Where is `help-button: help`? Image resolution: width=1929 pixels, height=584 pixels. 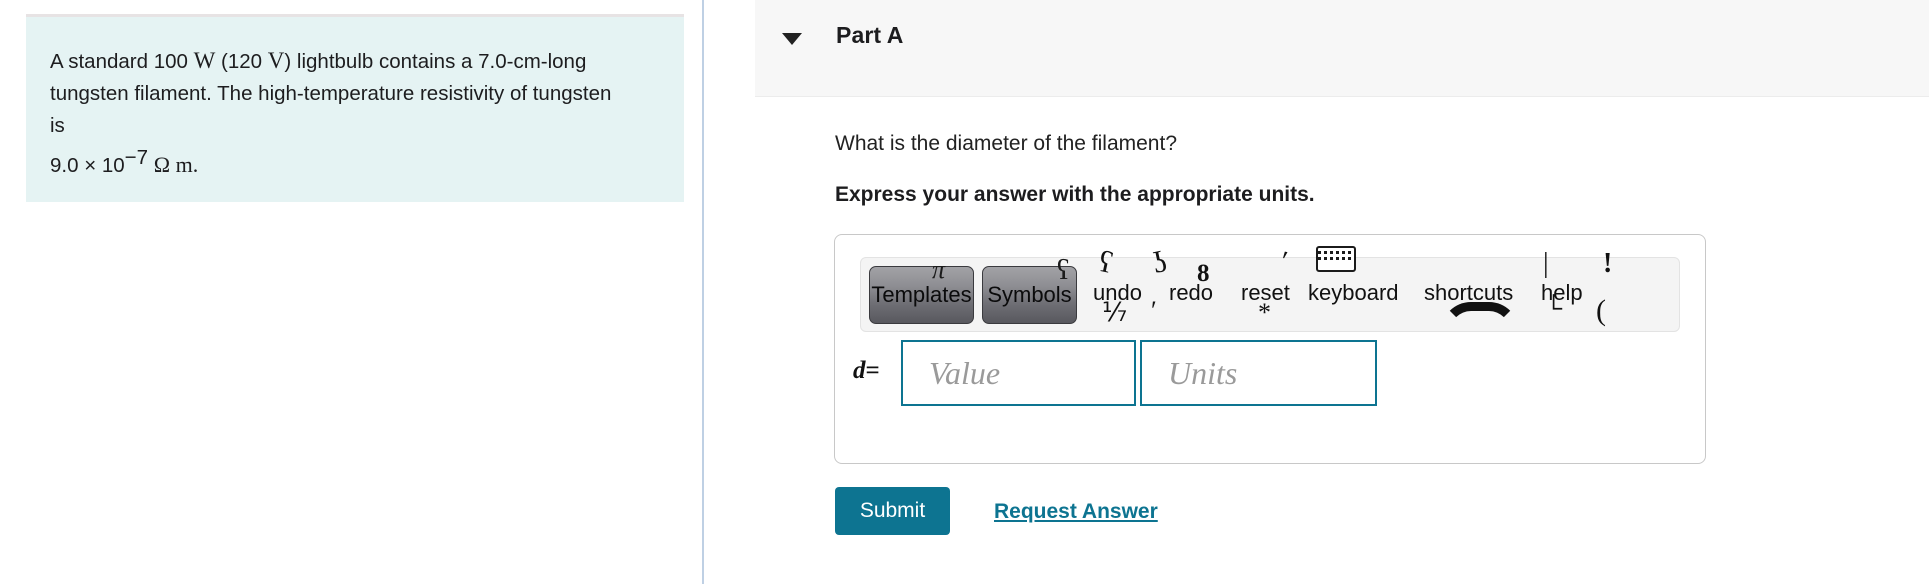
help-button: help is located at coordinates (1562, 293).